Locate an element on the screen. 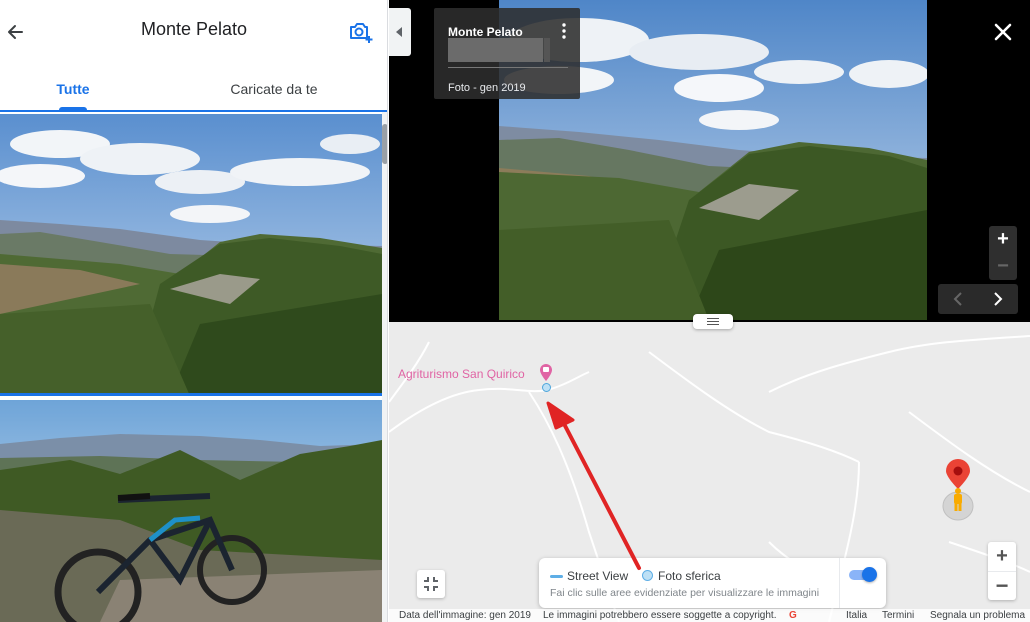 The height and width of the screenshot is (622, 1030). collapse-panel-button is located at coordinates (400, 32).